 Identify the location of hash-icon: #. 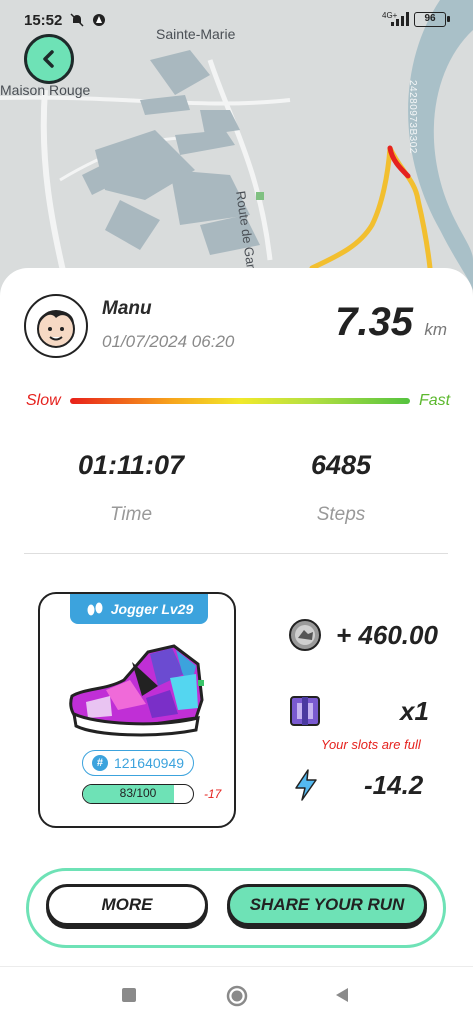
(99, 763).